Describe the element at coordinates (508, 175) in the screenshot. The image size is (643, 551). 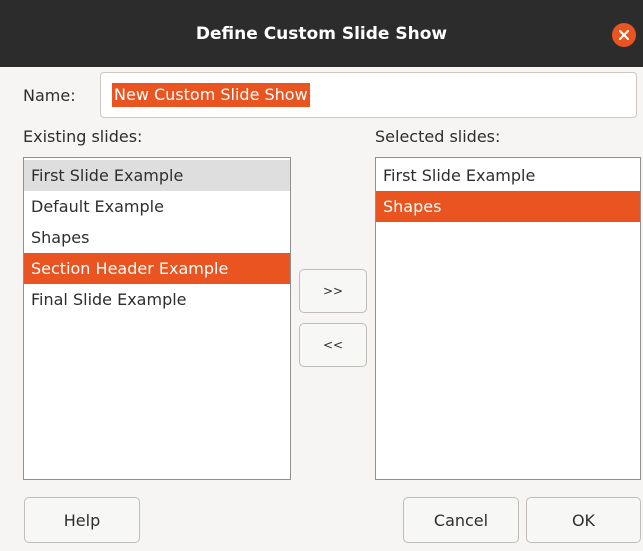
I see `selected-slide-item: First Slide Example` at that location.